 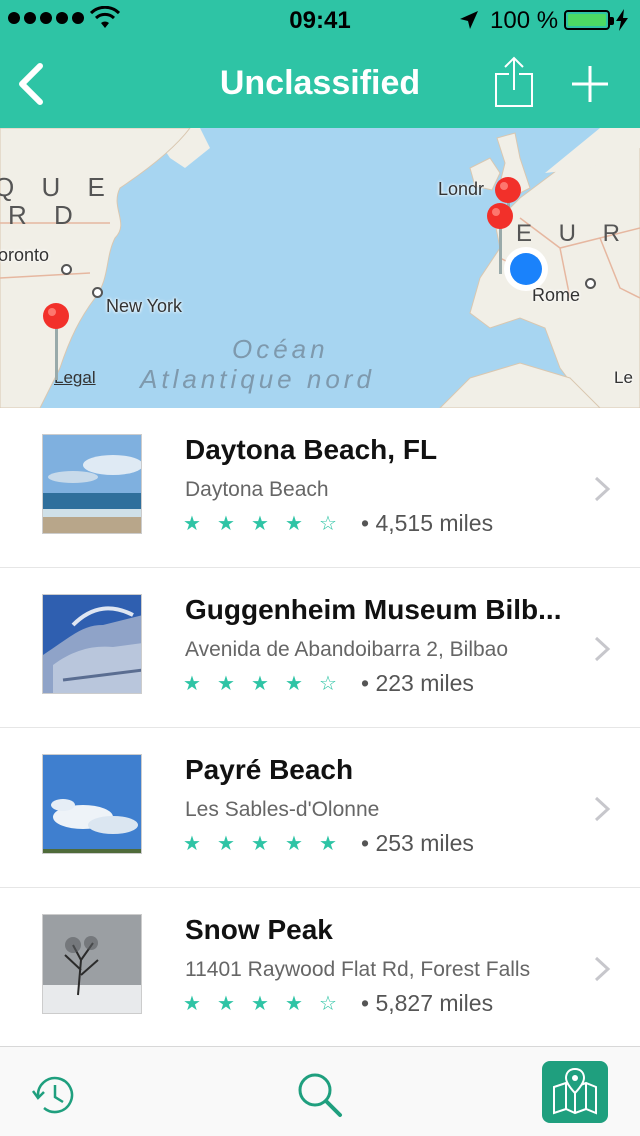 I want to click on map-label: Atlantique nord, so click(x=257, y=379).